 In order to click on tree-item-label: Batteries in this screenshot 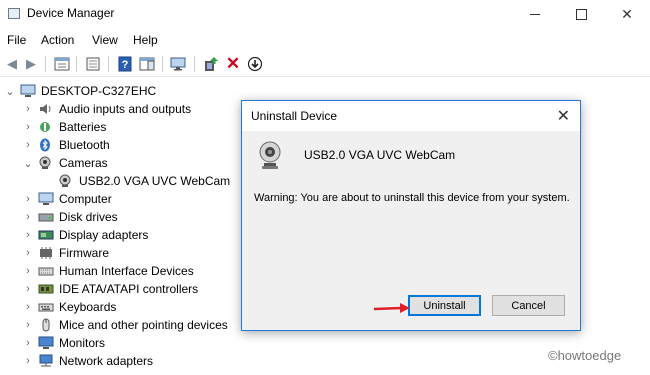, I will do `click(83, 127)`.